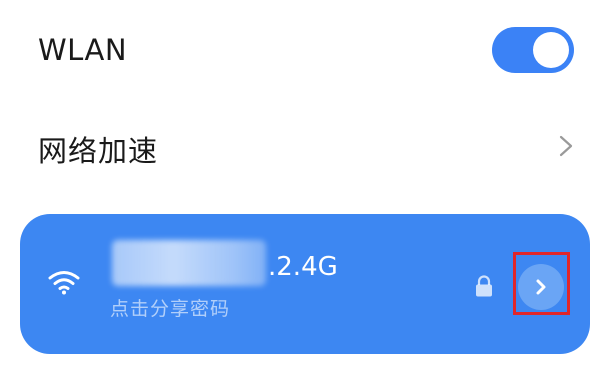  Describe the element at coordinates (98, 151) in the screenshot. I see `network-accel-label: 网络加速` at that location.